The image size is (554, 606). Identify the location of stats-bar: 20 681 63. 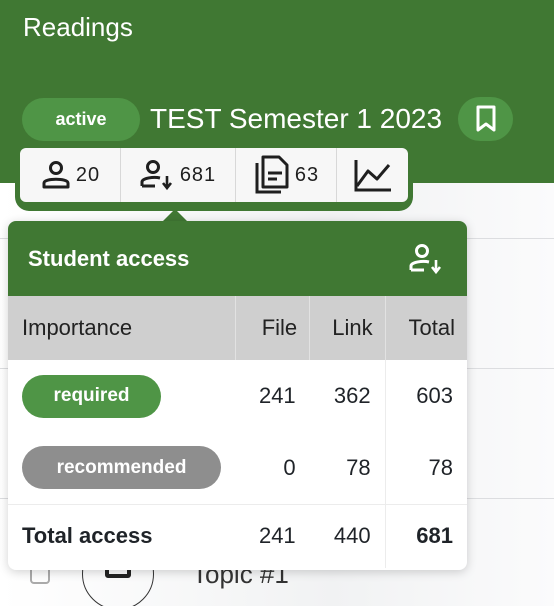
(214, 175).